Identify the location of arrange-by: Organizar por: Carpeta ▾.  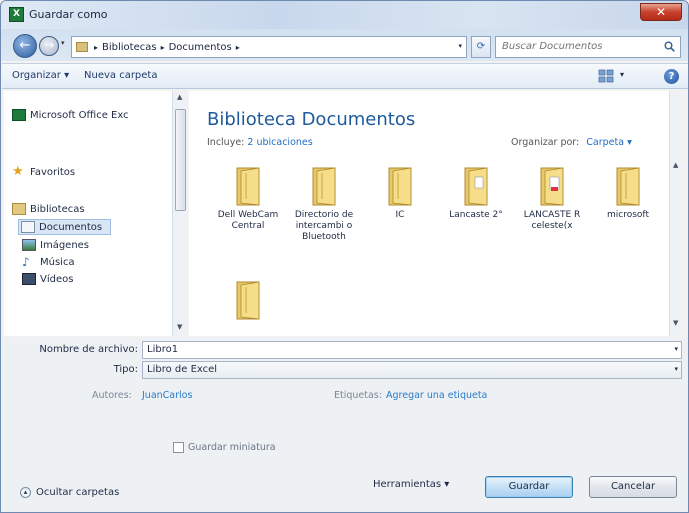
(571, 142).